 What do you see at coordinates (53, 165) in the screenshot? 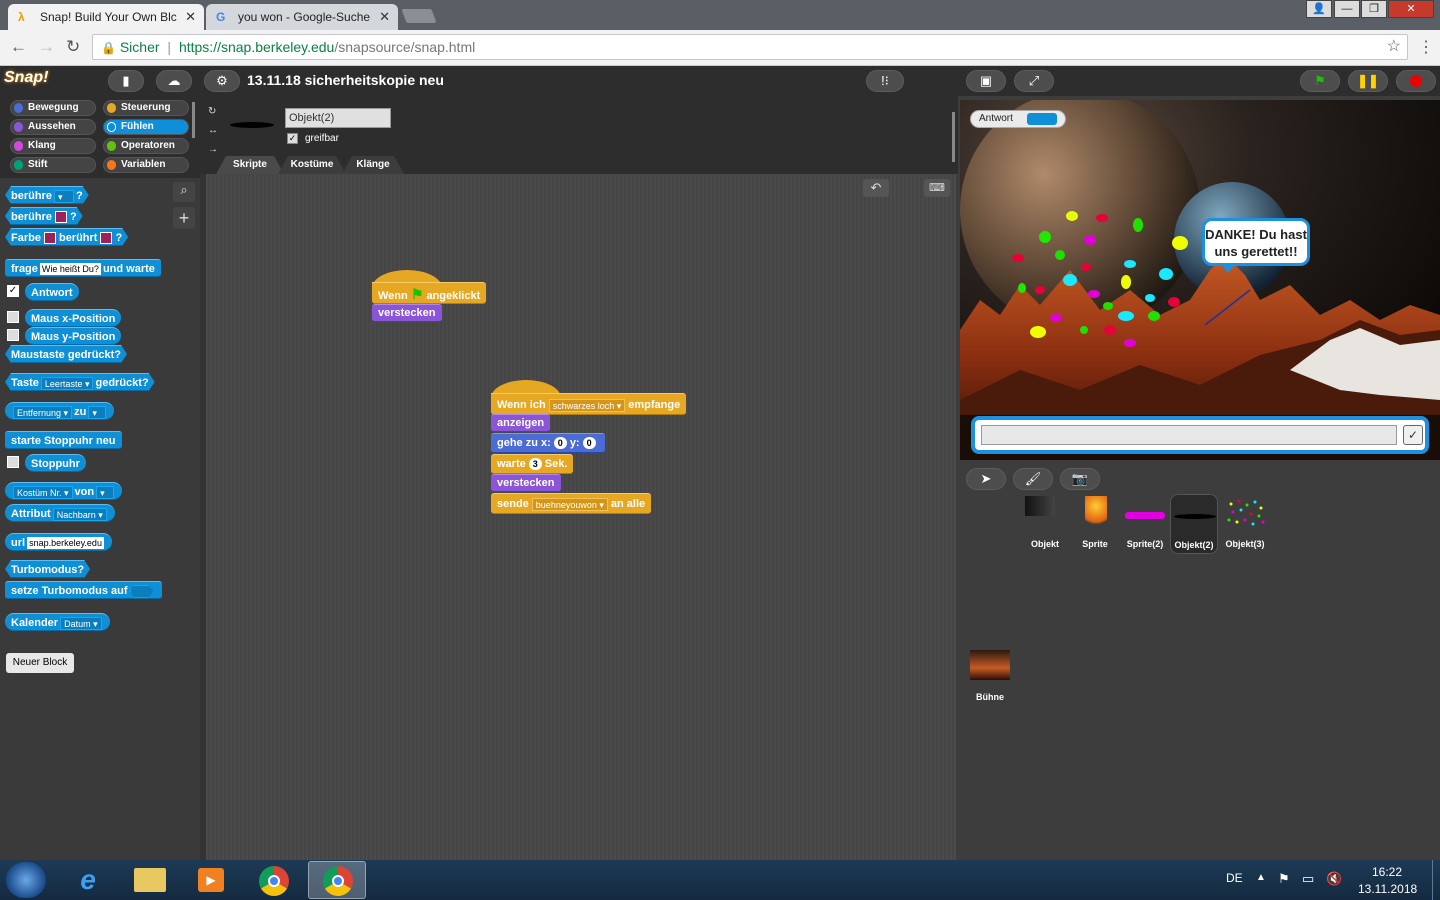
I see `category-stift: Stift` at bounding box center [53, 165].